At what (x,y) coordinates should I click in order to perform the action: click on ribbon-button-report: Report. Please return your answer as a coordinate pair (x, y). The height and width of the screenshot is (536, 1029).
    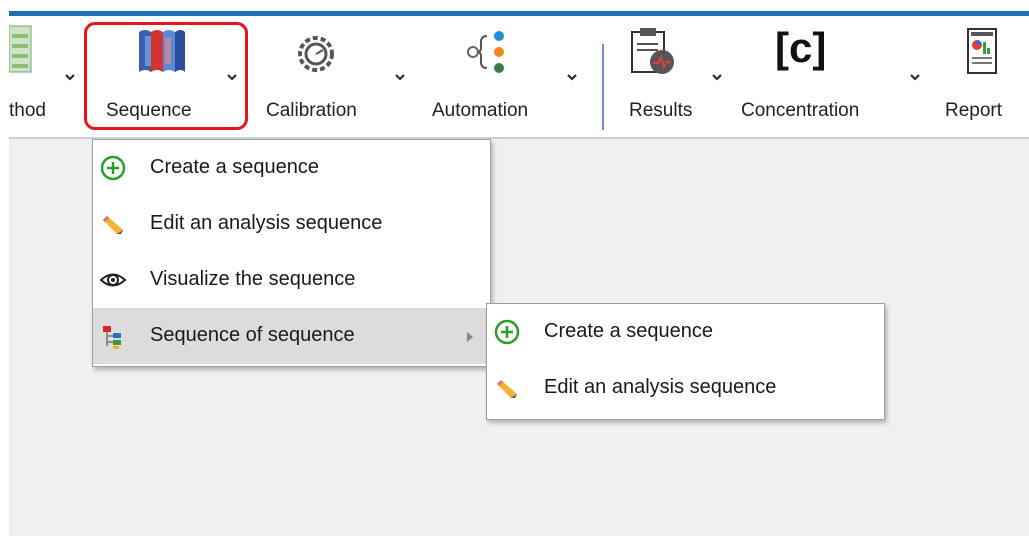
    Looking at the image, I should click on (986, 76).